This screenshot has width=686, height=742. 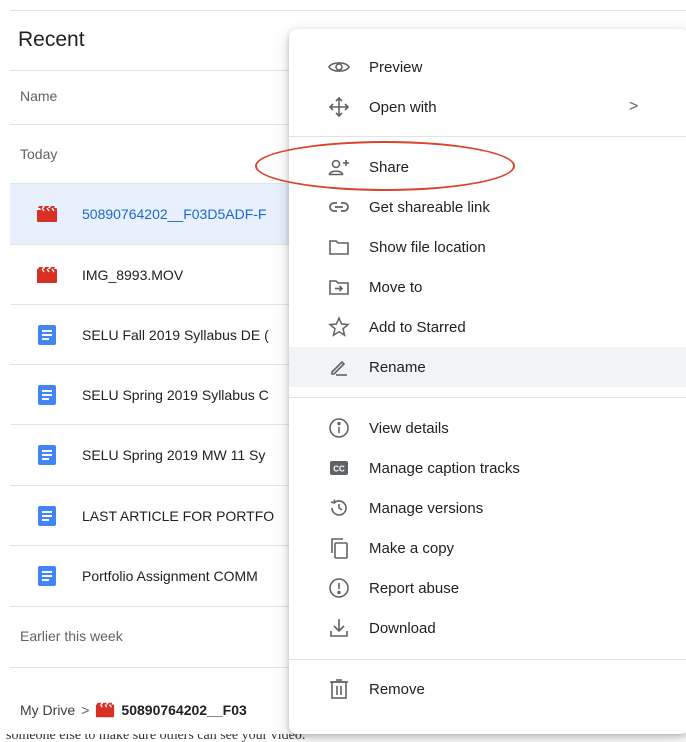 I want to click on copy-icon, so click(x=339, y=548).